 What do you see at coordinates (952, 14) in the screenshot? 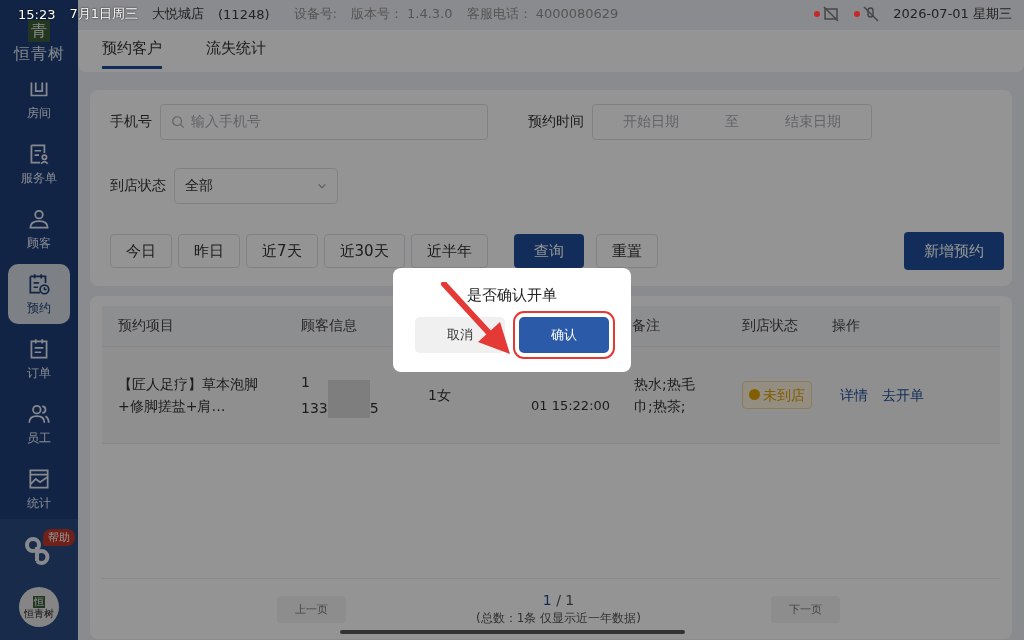
I see `datetime: 2026-07-01 星期三` at bounding box center [952, 14].